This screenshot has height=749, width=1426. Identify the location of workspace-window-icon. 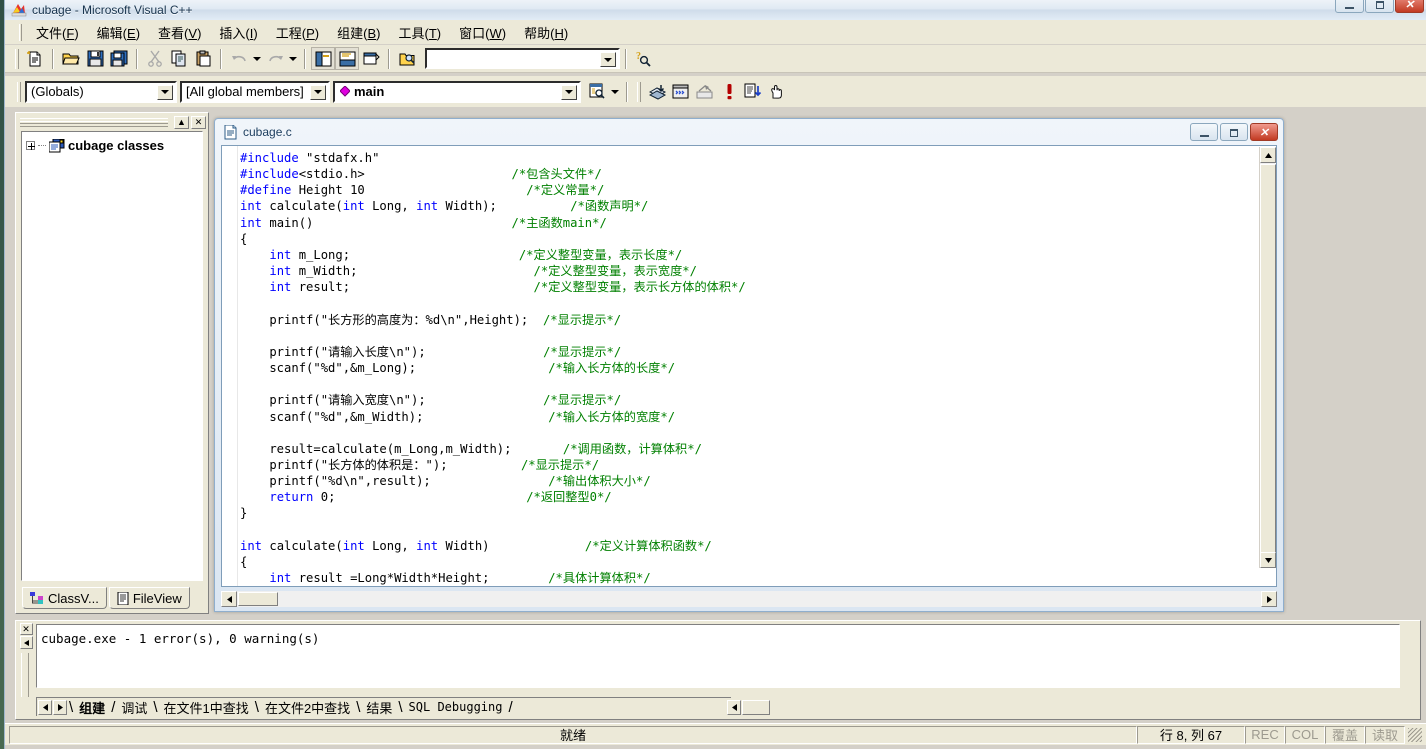
(323, 58).